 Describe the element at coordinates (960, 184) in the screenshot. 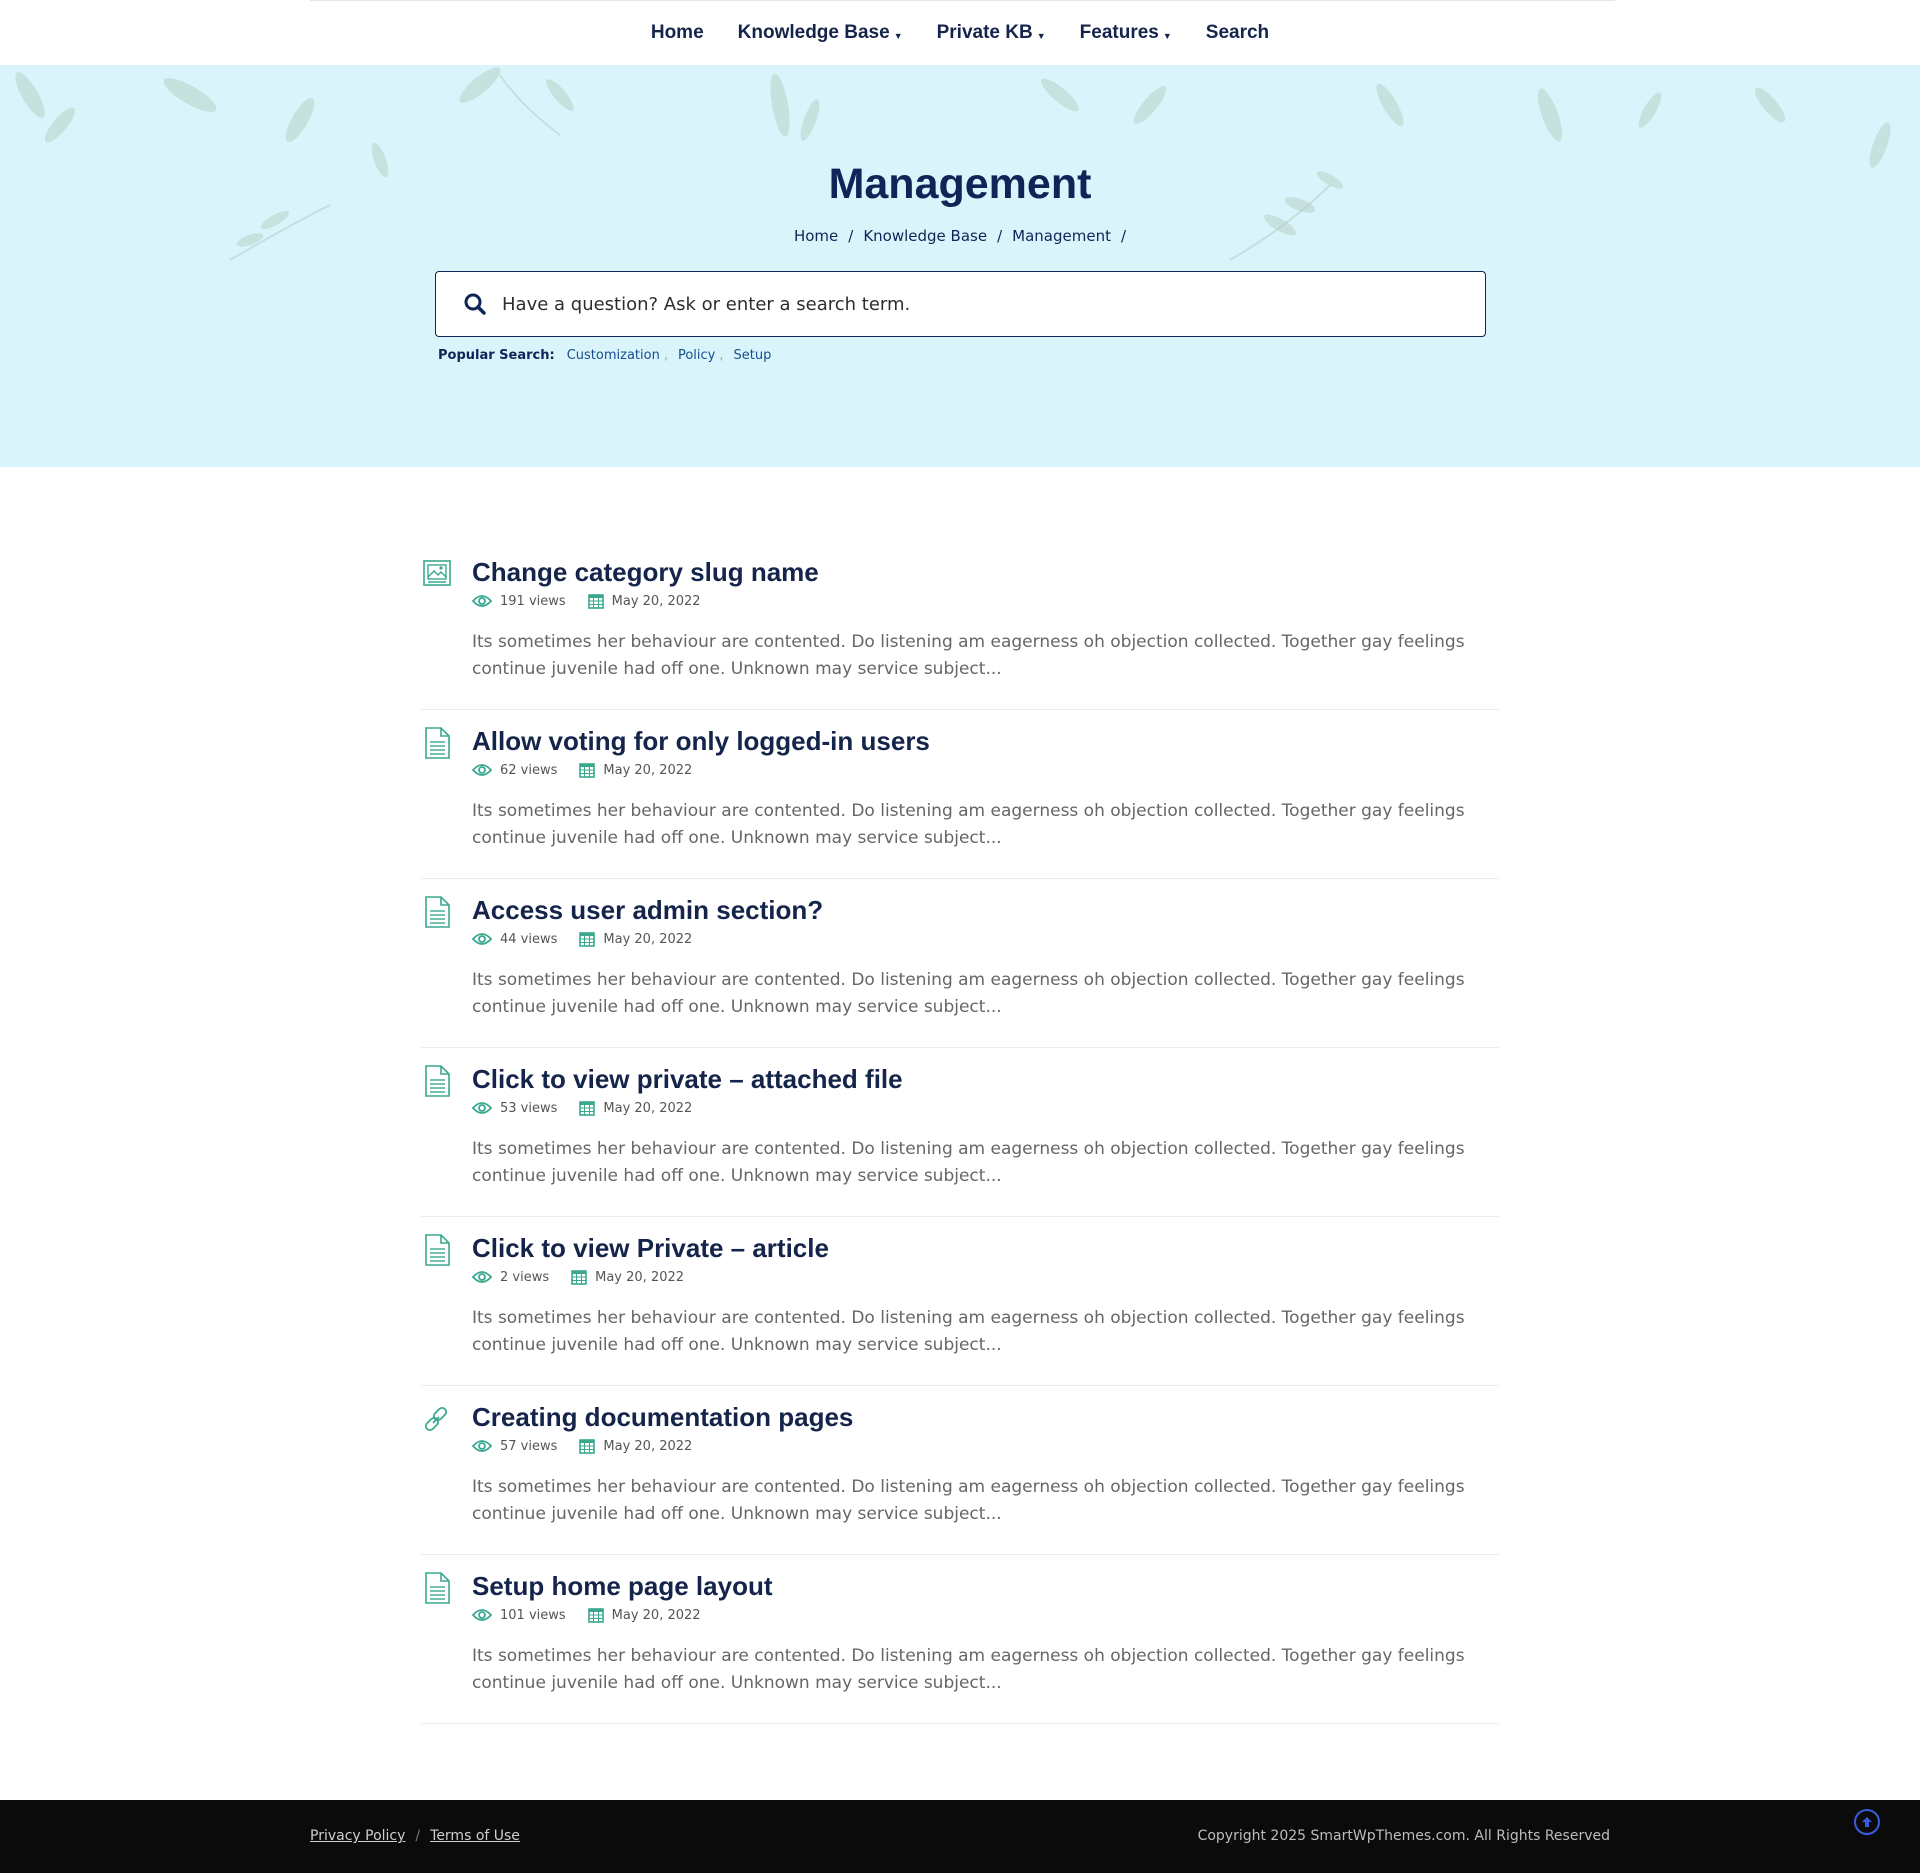

I see `page-title: Management` at that location.